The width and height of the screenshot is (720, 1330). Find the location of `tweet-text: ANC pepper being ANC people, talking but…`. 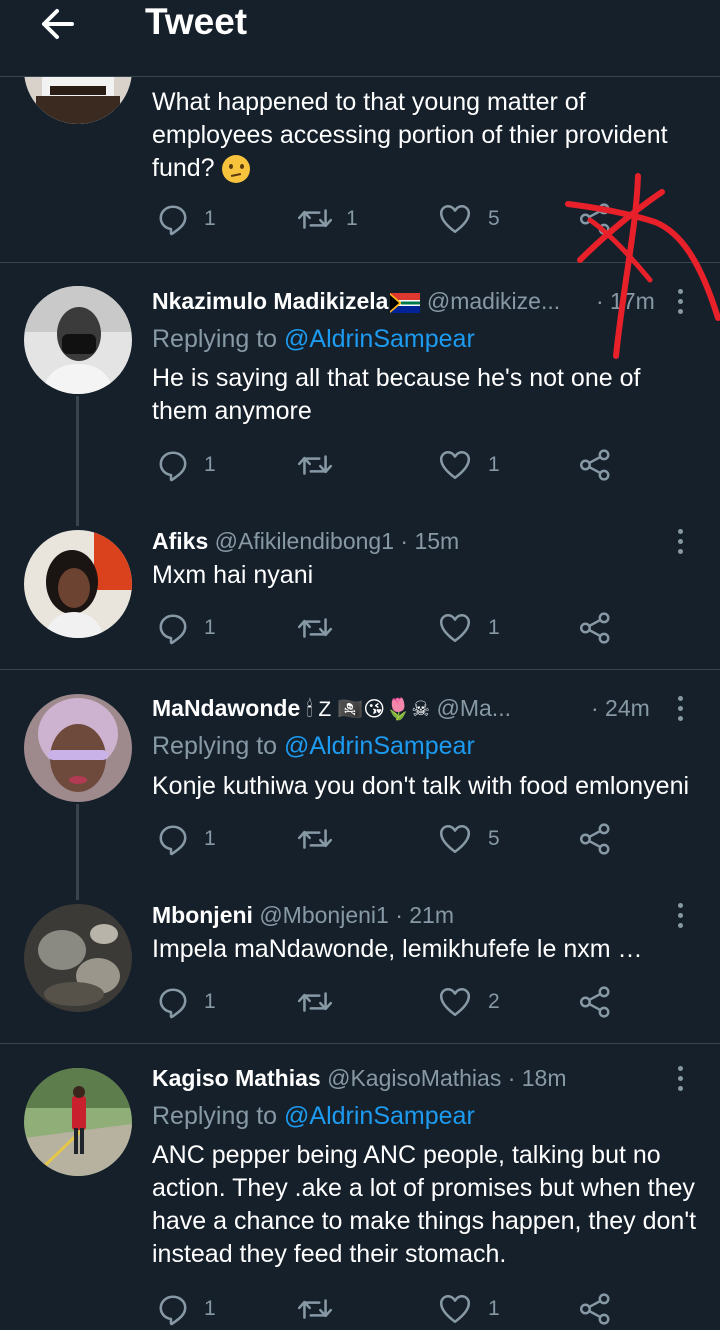

tweet-text: ANC pepper being ANC people, talking but… is located at coordinates (424, 1204).